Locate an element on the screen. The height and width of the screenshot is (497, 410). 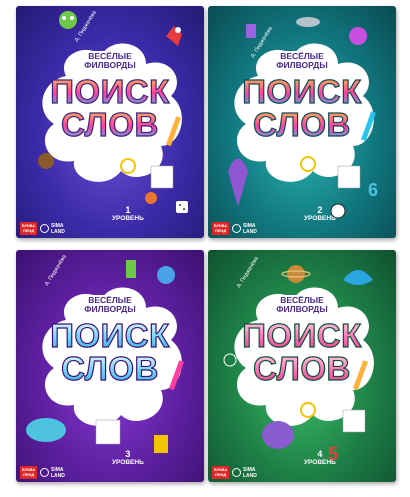
level-number: 4 is located at coordinates (320, 454).